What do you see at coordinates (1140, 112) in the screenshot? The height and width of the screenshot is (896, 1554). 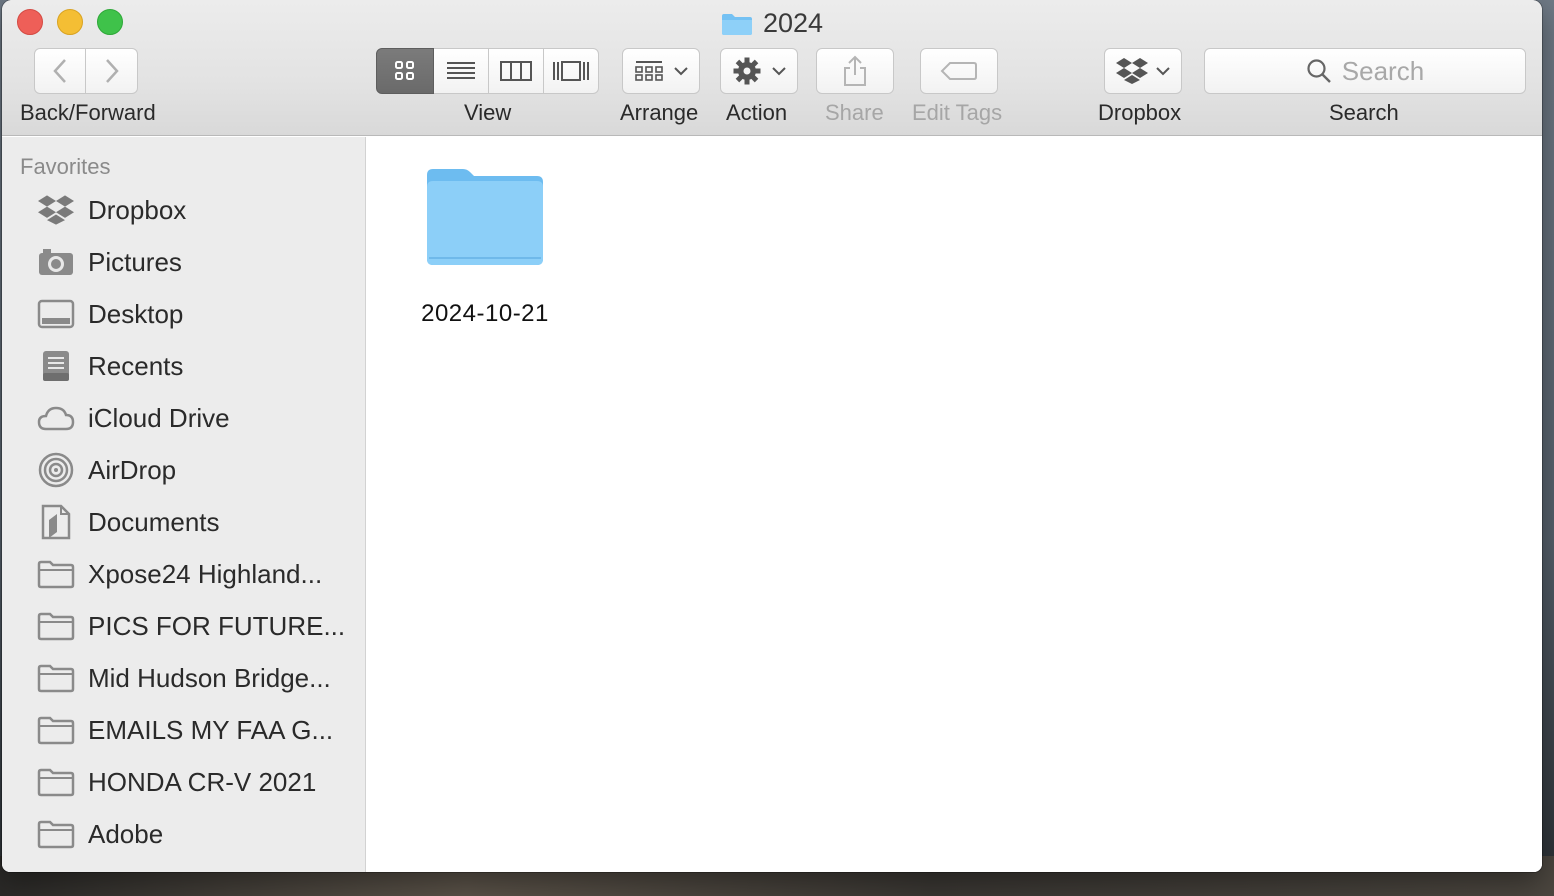 I see `dropbox-label: Dropbox` at bounding box center [1140, 112].